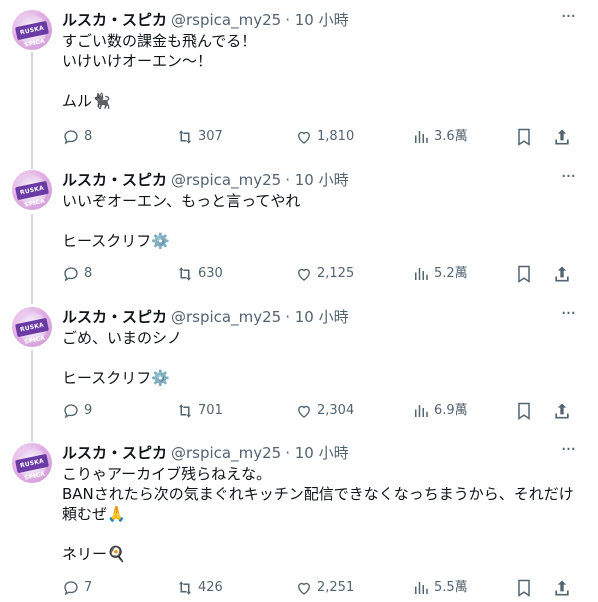 This screenshot has height=602, width=598. Describe the element at coordinates (137, 61) in the screenshot. I see `tweet-text-line: いけいけオーエン〜！` at that location.